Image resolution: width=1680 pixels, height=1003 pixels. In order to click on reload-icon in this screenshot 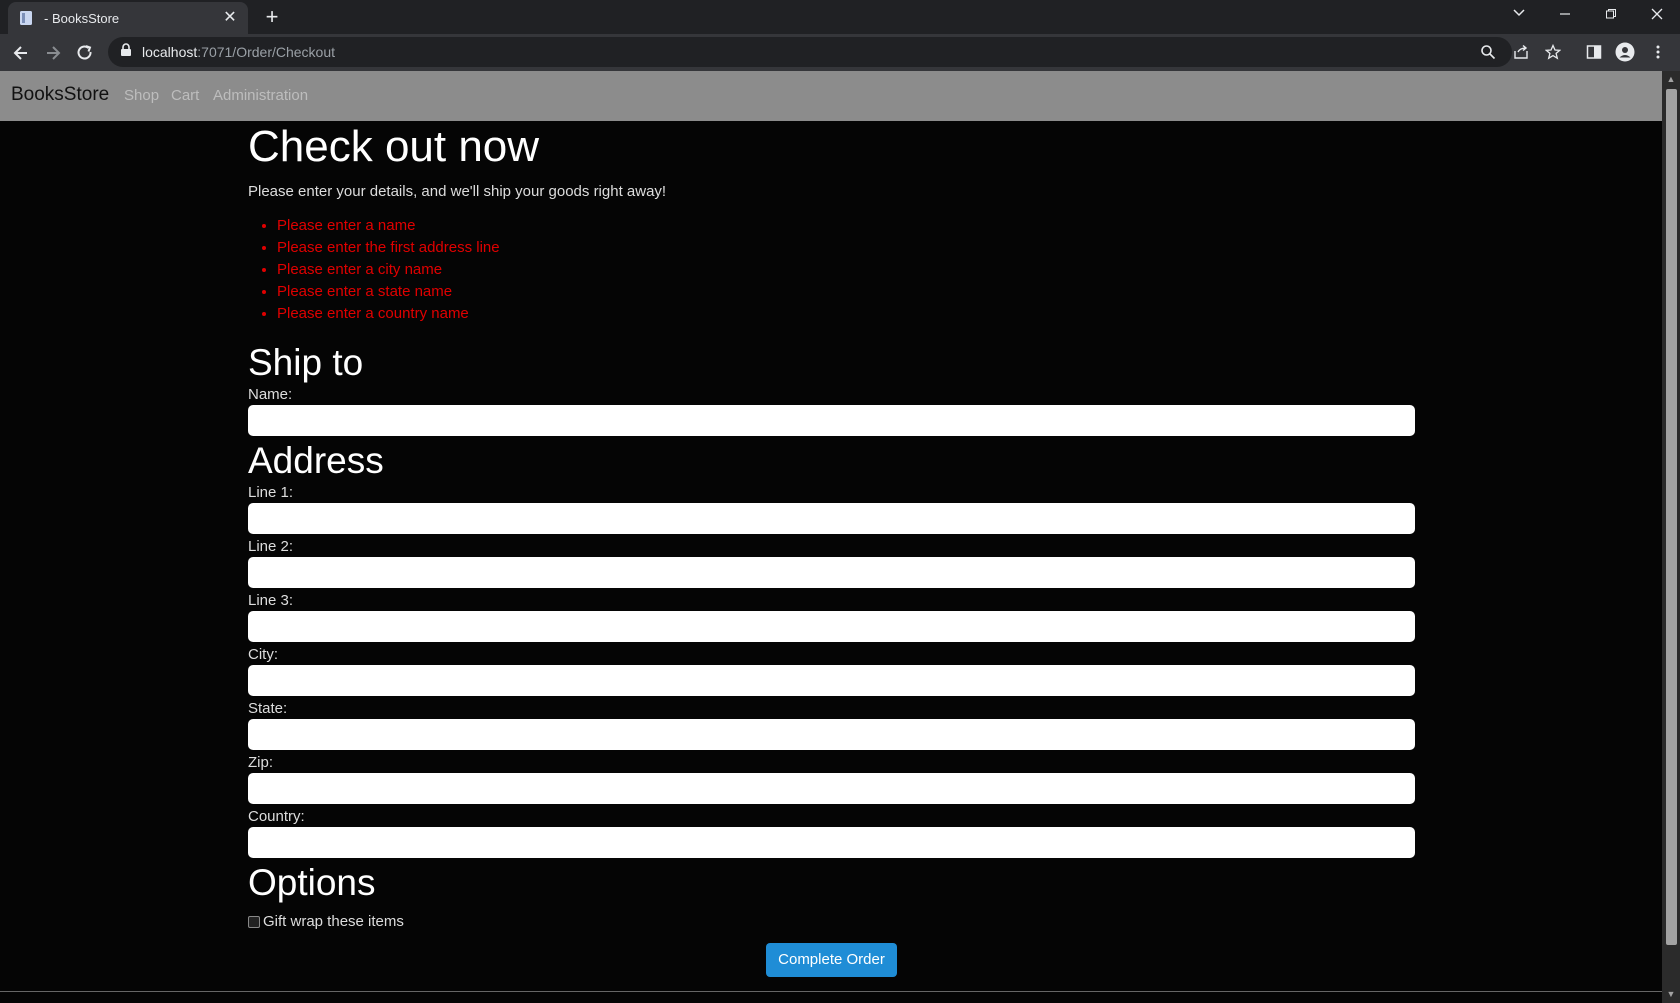, I will do `click(85, 53)`.